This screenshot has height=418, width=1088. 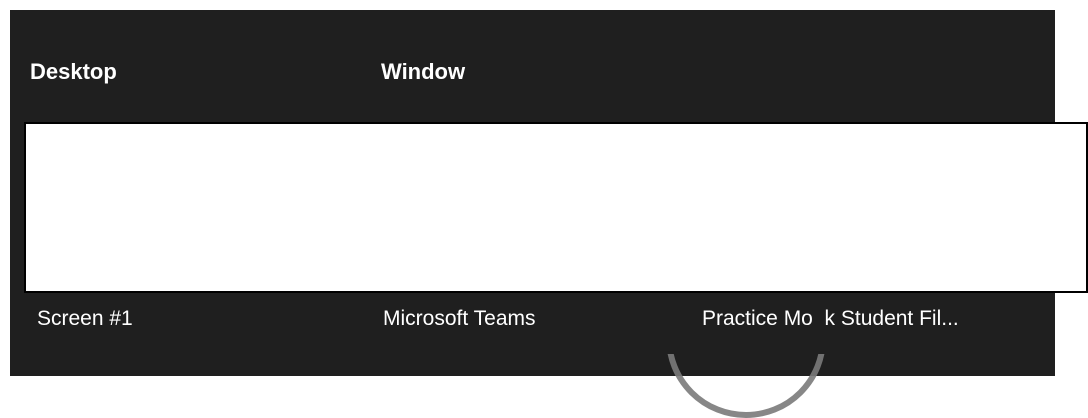 I want to click on row-desktop-cell: Screen #1, so click(x=85, y=318).